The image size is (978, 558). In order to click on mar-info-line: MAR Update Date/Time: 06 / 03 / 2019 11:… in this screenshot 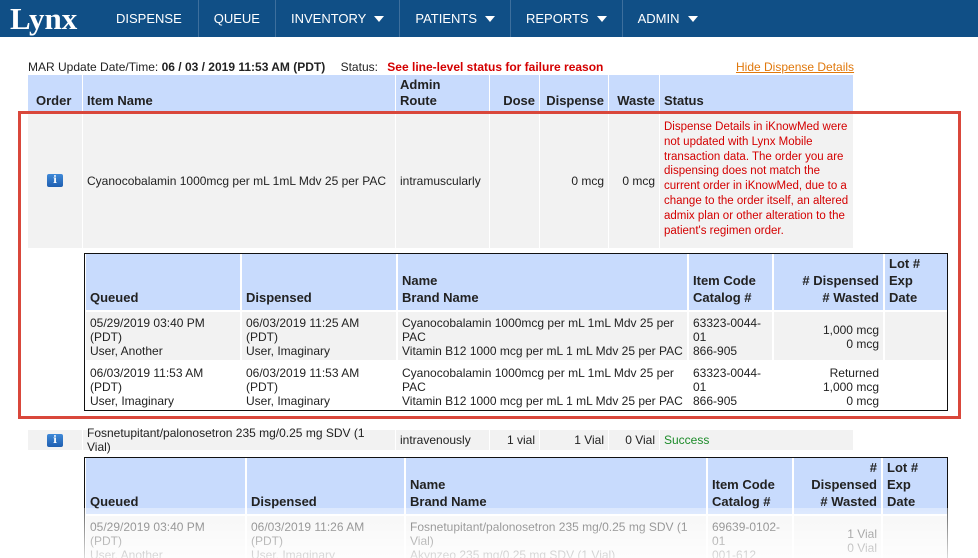, I will do `click(315, 67)`.